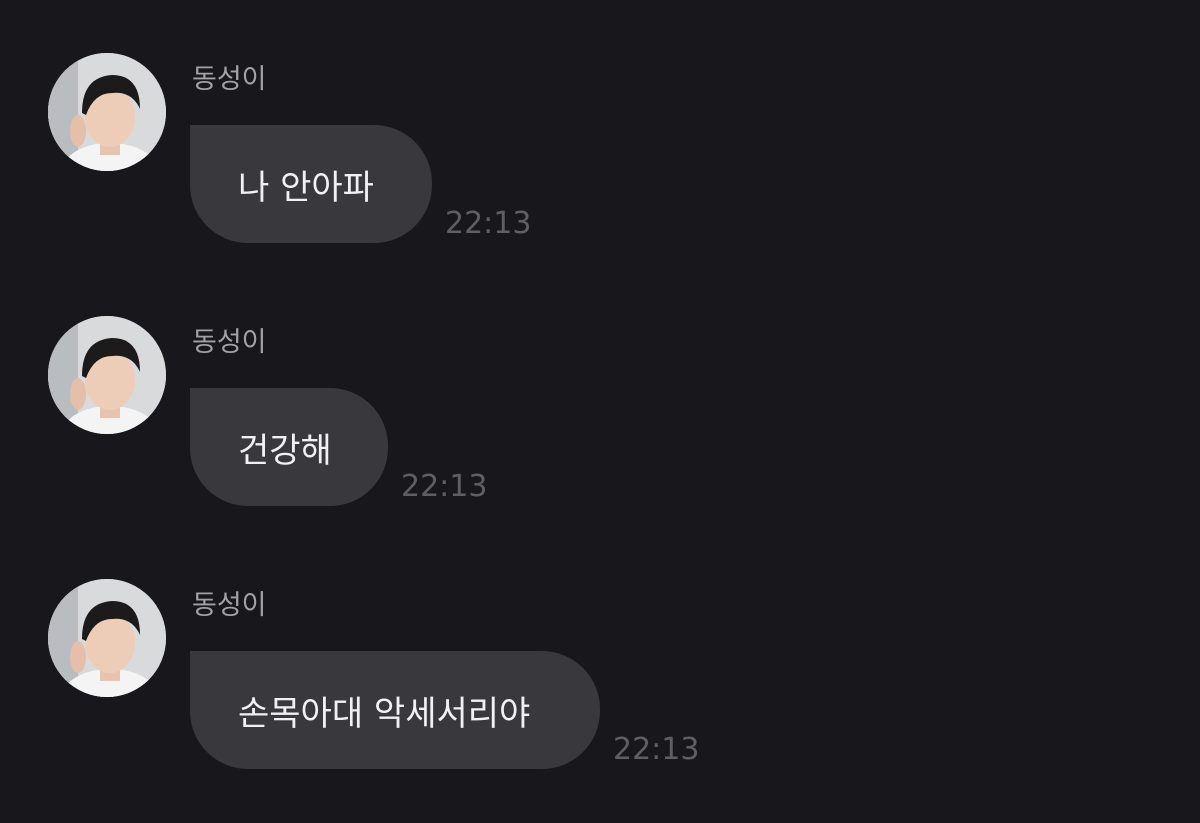 The height and width of the screenshot is (823, 1200). I want to click on message-bubble: 손목아대 악세서리야, so click(395, 710).